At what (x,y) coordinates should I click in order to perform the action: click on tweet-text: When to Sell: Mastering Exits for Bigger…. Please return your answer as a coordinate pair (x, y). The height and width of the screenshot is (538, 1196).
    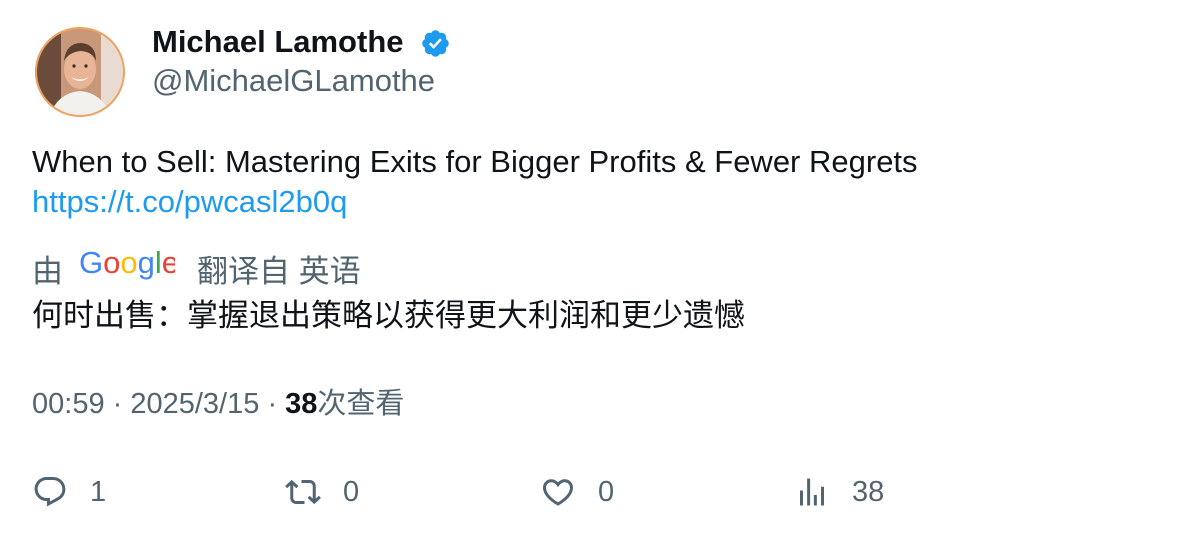
    Looking at the image, I should click on (475, 161).